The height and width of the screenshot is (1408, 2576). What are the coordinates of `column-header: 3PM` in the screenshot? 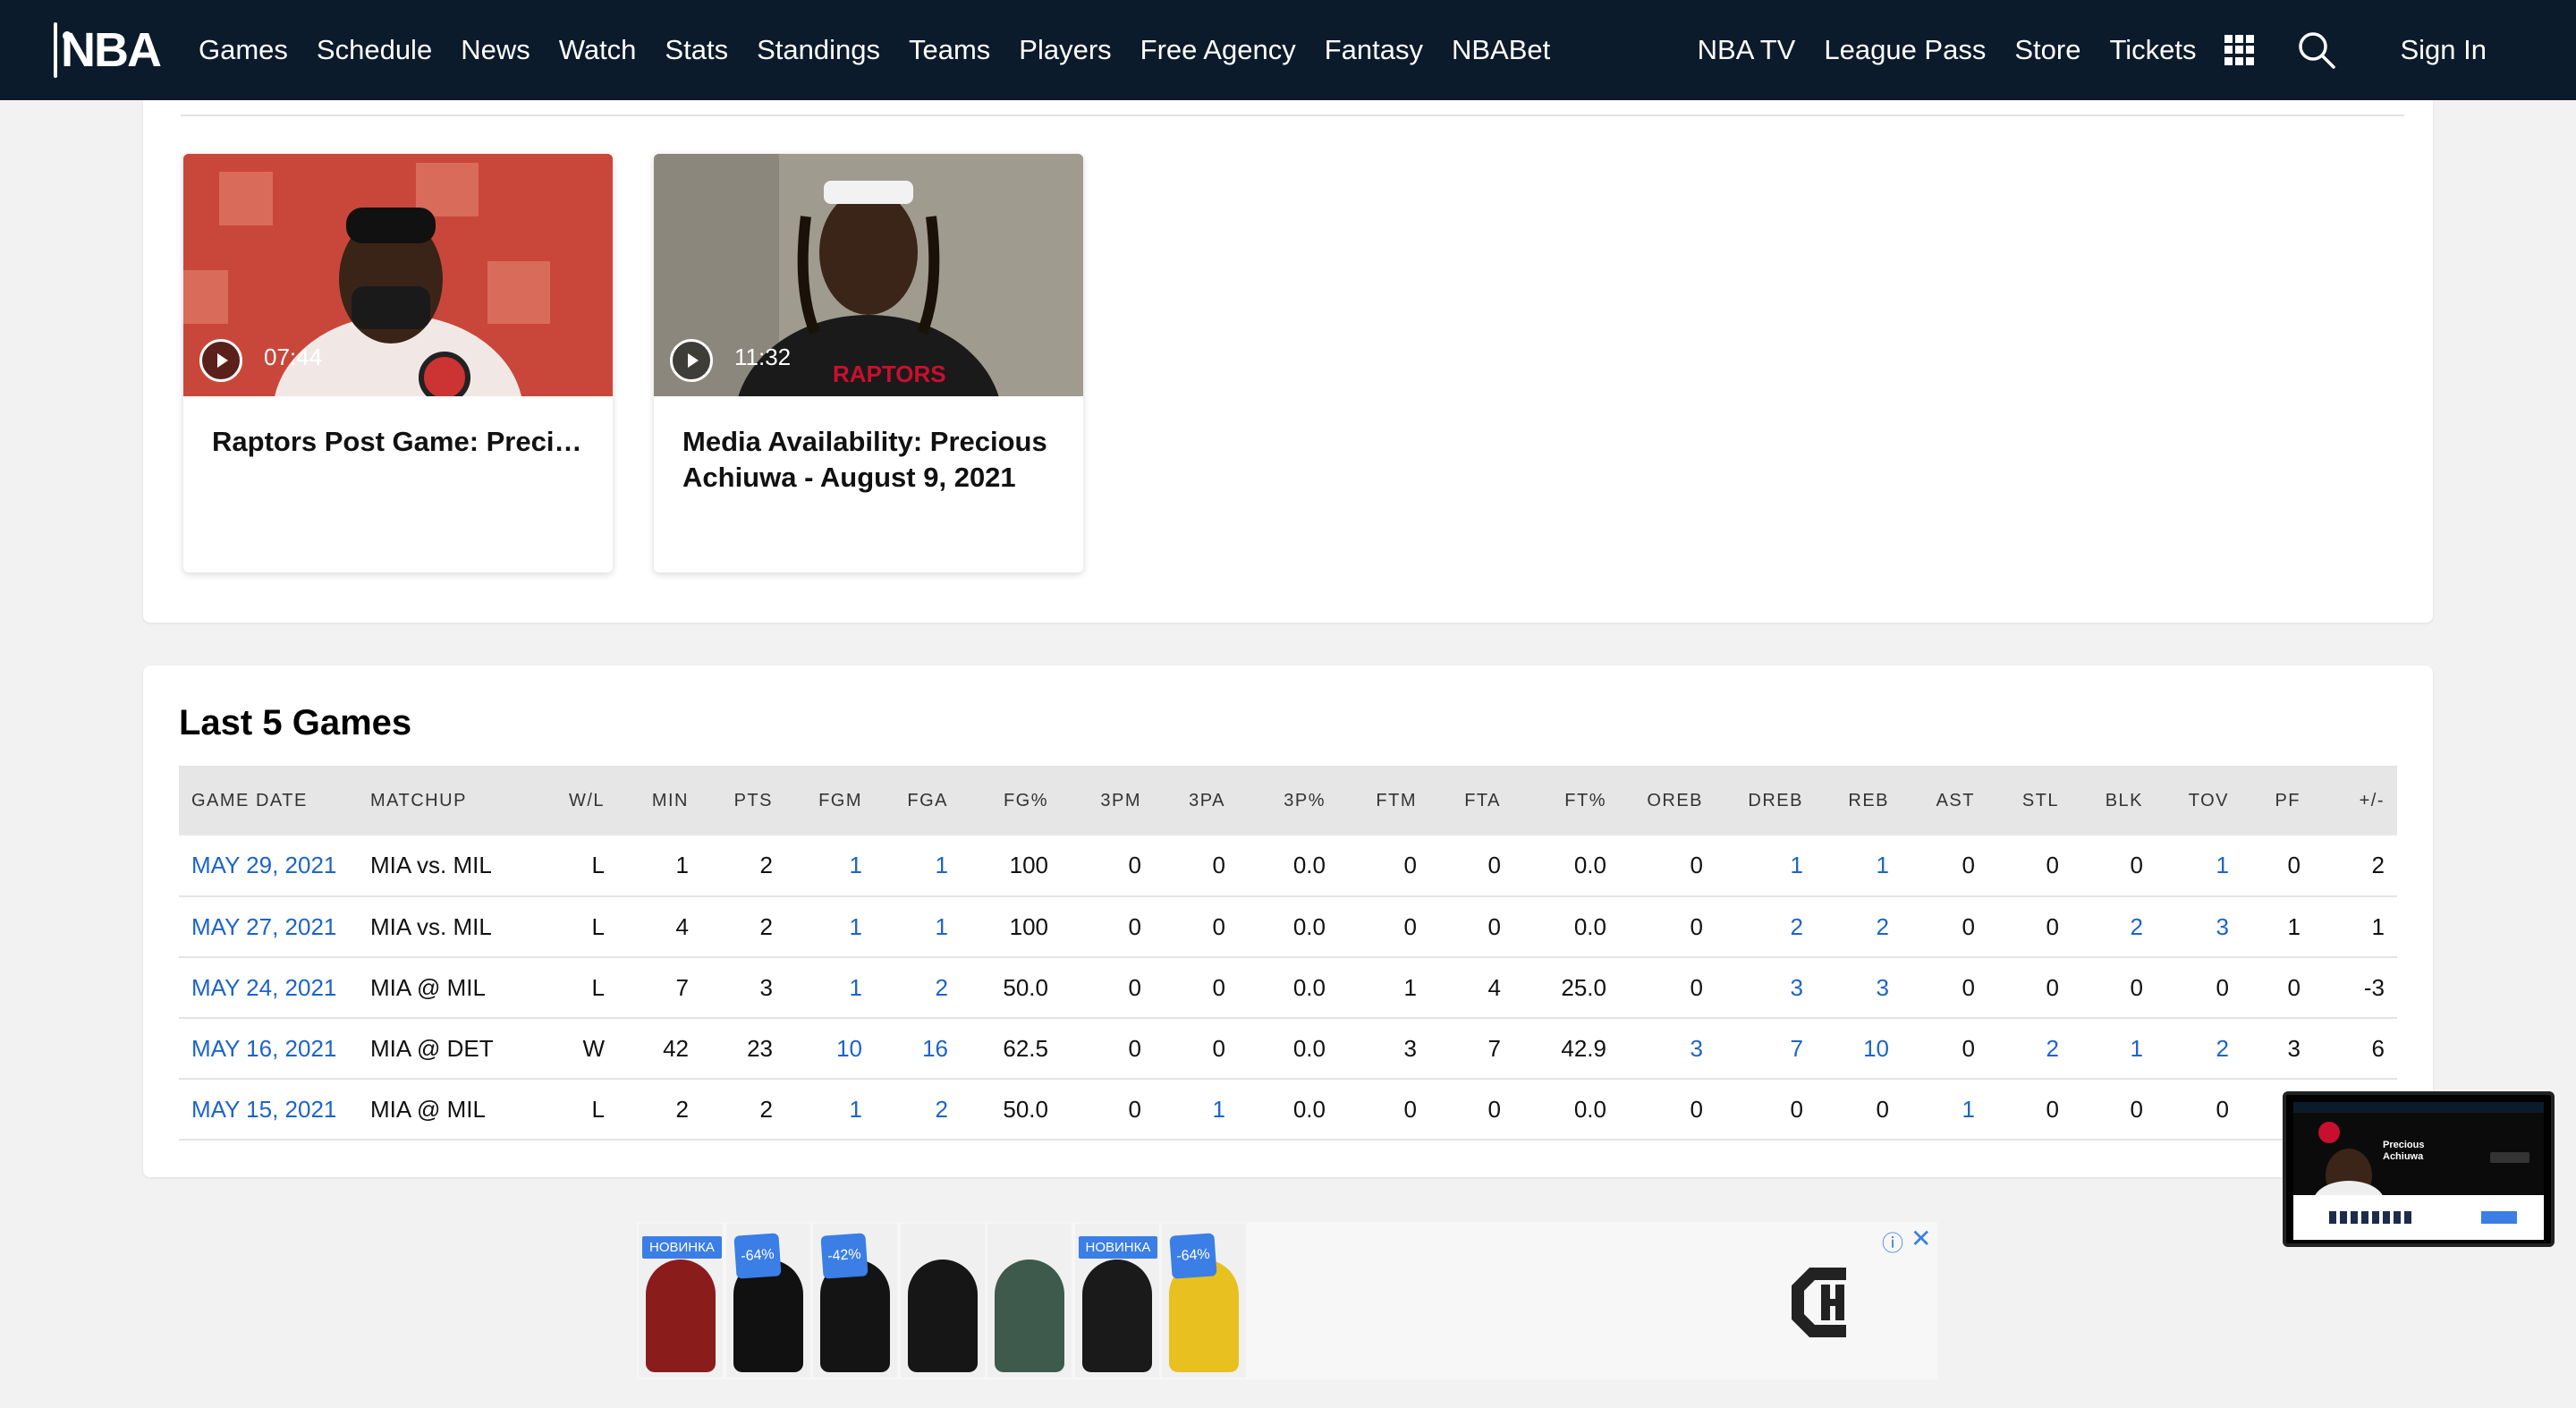 It's located at (1107, 801).